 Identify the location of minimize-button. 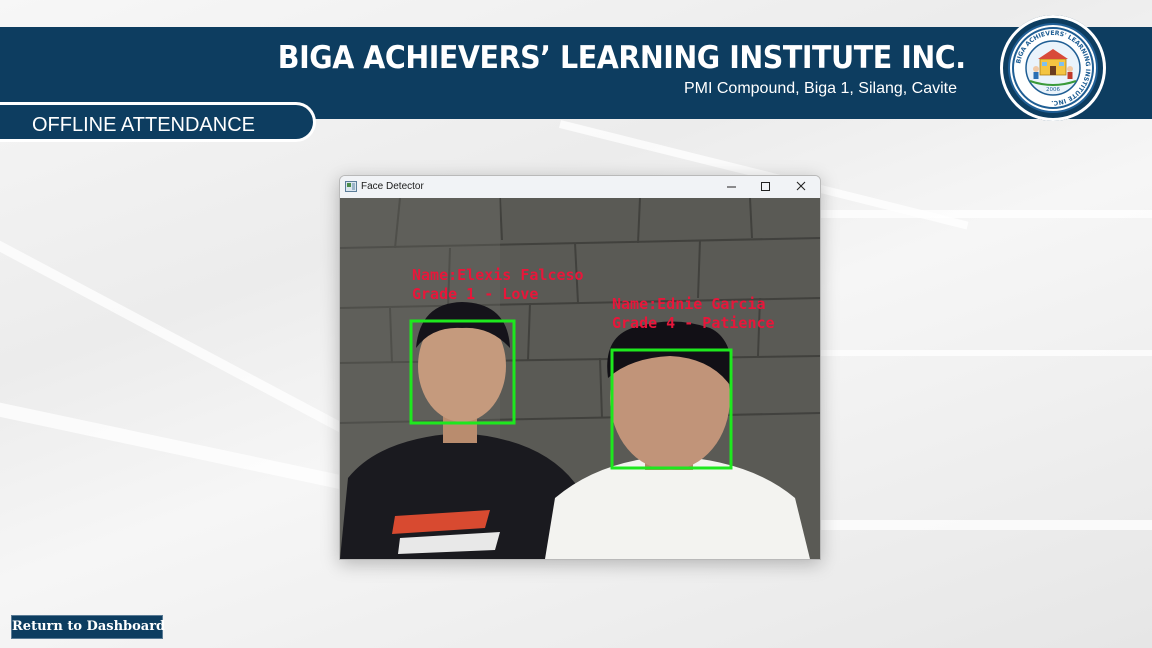
(732, 187).